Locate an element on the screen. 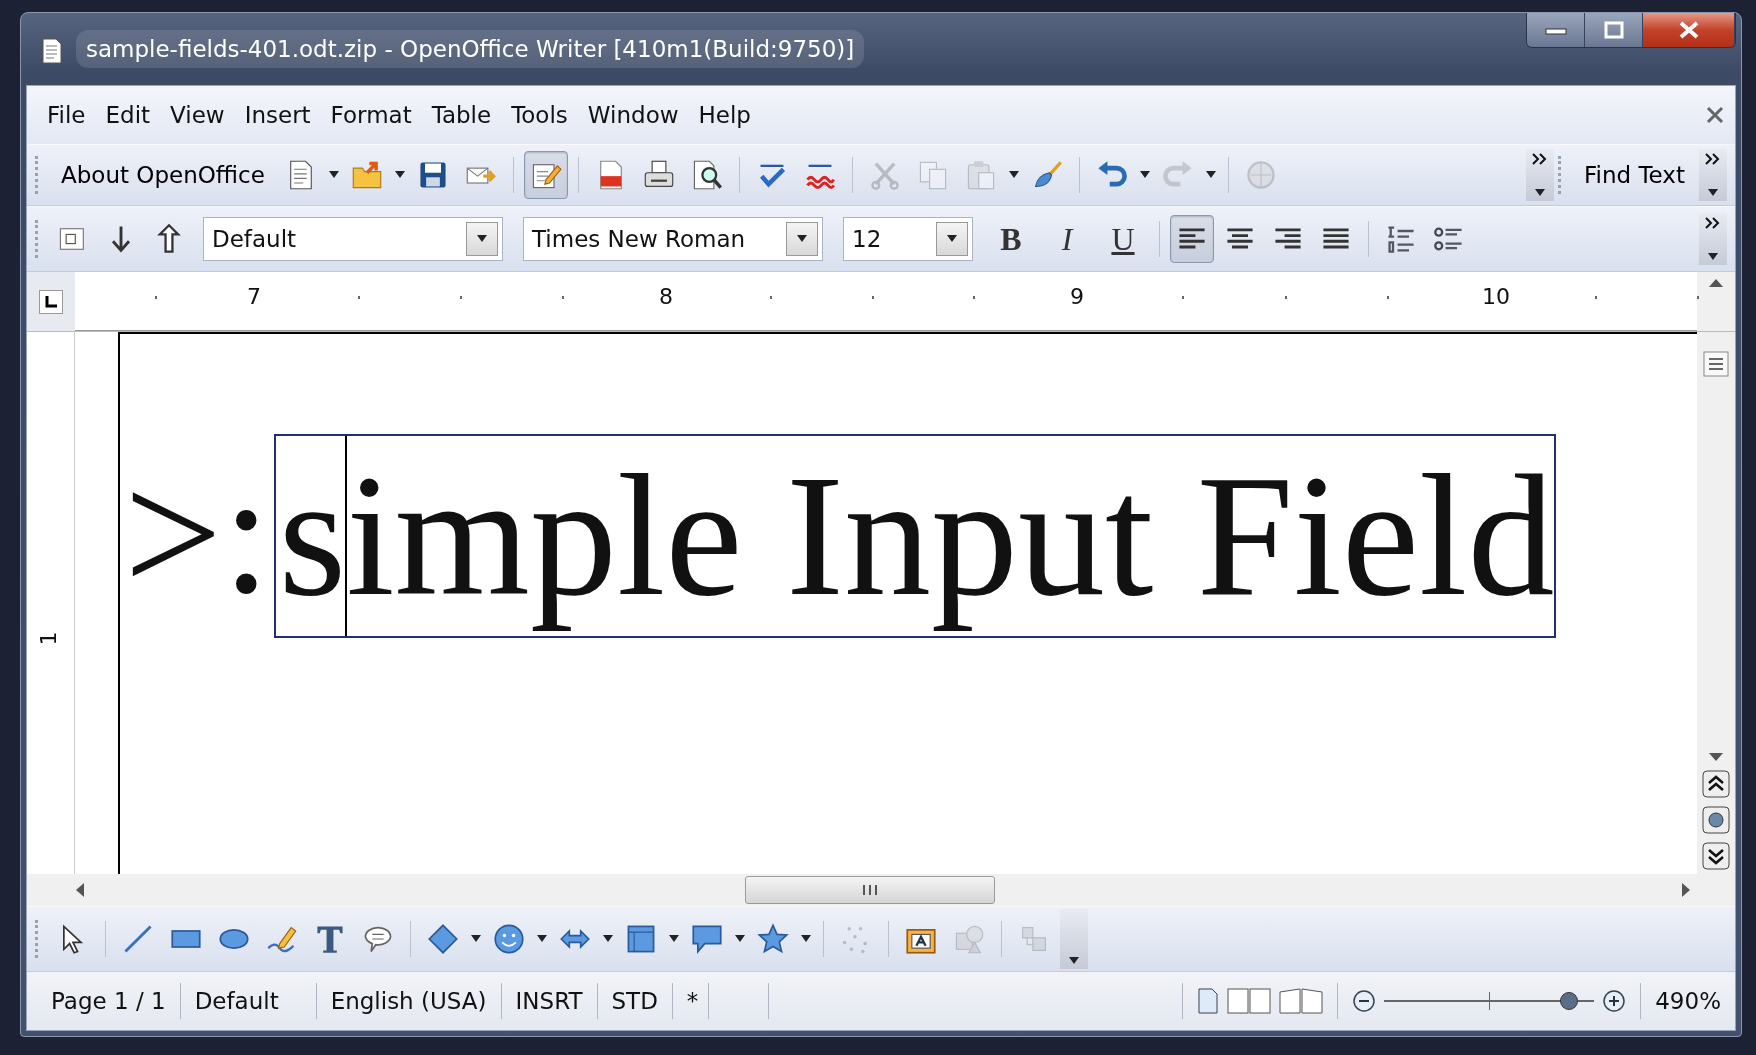 The height and width of the screenshot is (1055, 1756). menu-item: Insert is located at coordinates (277, 115).